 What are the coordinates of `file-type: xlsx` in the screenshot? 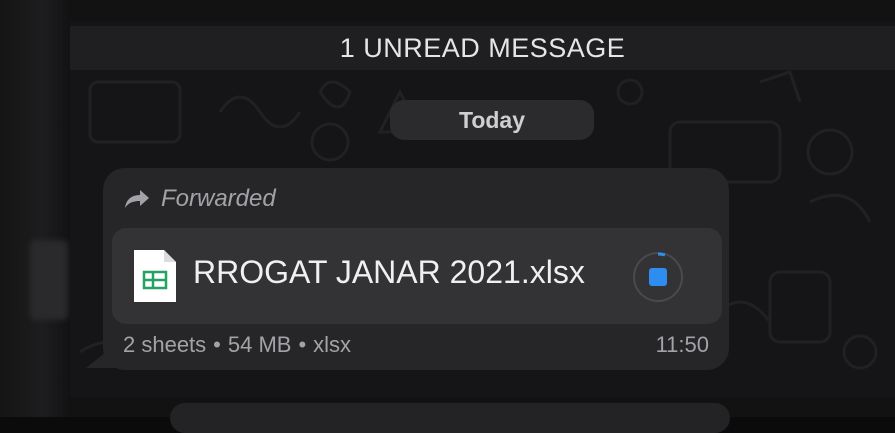 It's located at (332, 344).